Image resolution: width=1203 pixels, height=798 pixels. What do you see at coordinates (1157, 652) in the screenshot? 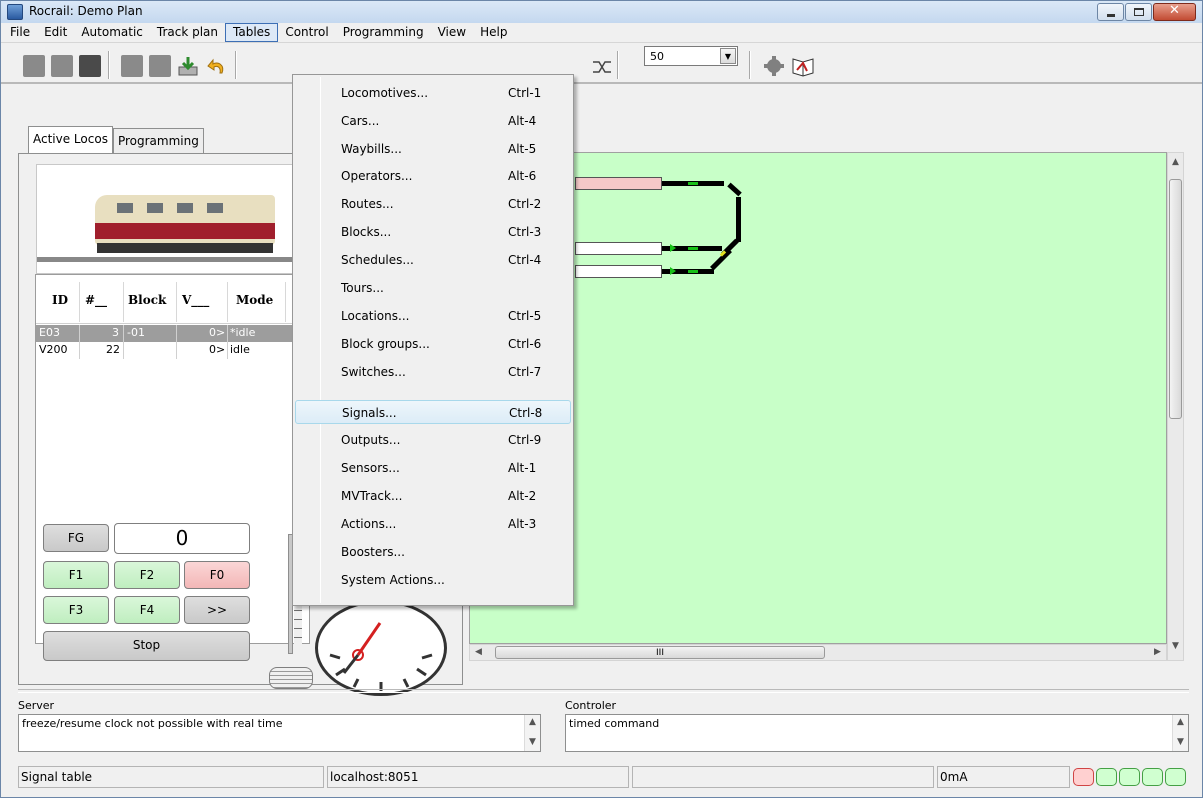
I see `scroll-right-icon: ▶` at bounding box center [1157, 652].